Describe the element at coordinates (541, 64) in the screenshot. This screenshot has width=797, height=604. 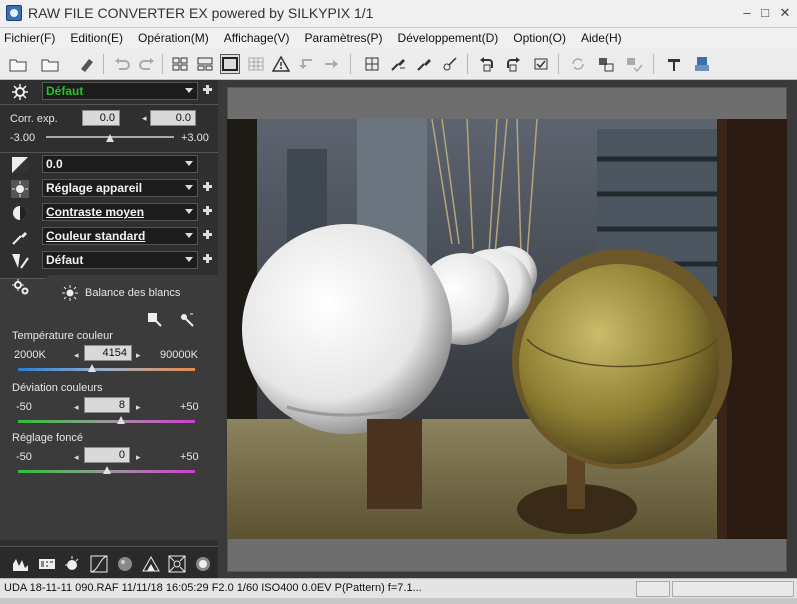
I see `check-icon` at that location.